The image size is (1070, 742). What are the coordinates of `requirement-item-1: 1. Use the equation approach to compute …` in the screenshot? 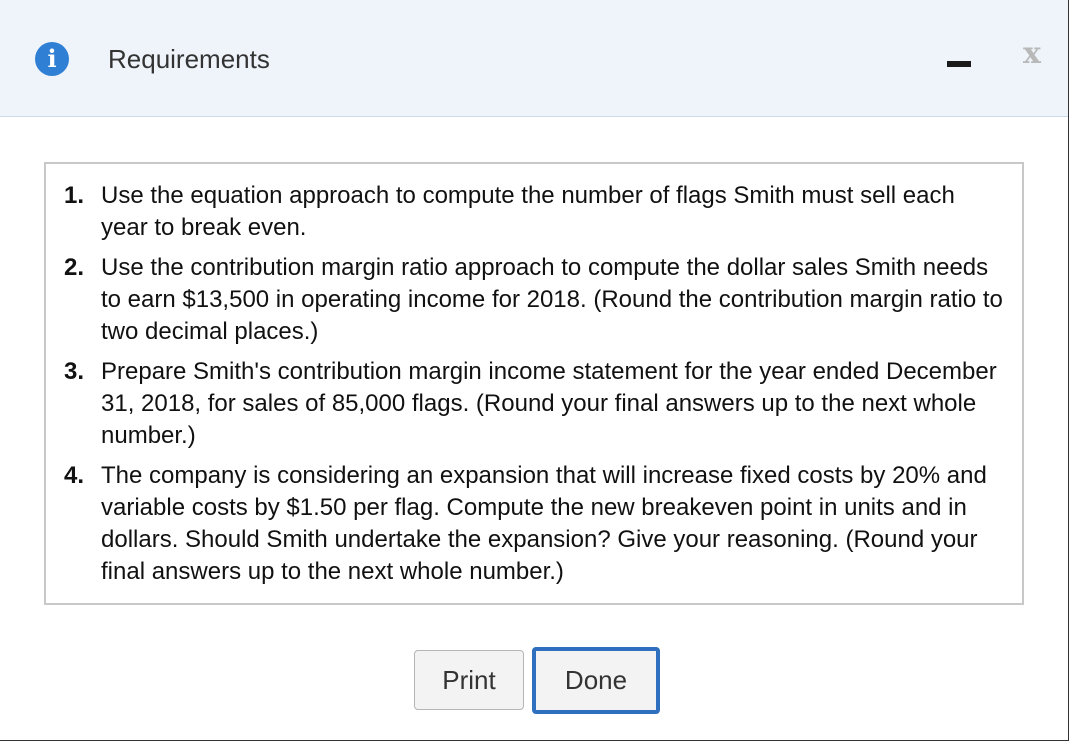 It's located at (534, 212).